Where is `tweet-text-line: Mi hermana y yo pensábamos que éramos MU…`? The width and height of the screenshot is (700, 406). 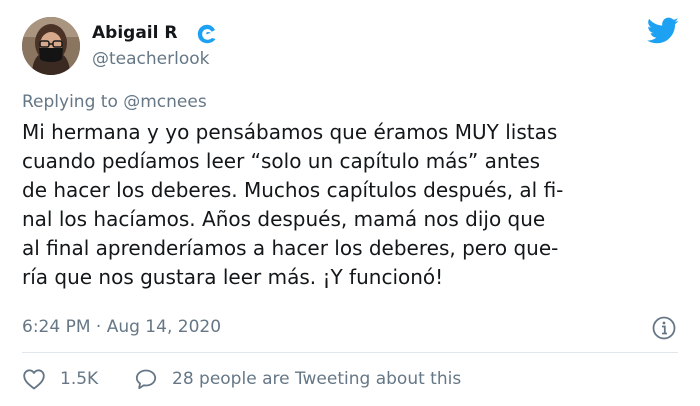 tweet-text-line: Mi hermana y yo pensábamos que éramos MU… is located at coordinates (290, 132).